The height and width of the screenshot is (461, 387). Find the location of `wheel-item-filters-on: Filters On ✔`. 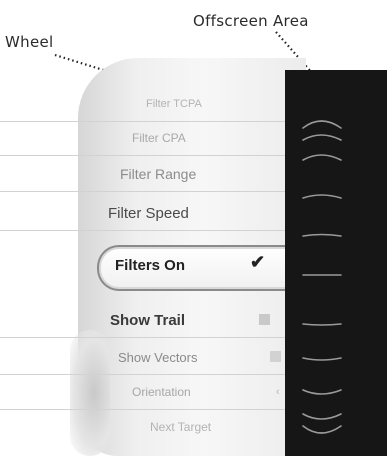

wheel-item-filters-on: Filters On ✔ is located at coordinates (150, 265).